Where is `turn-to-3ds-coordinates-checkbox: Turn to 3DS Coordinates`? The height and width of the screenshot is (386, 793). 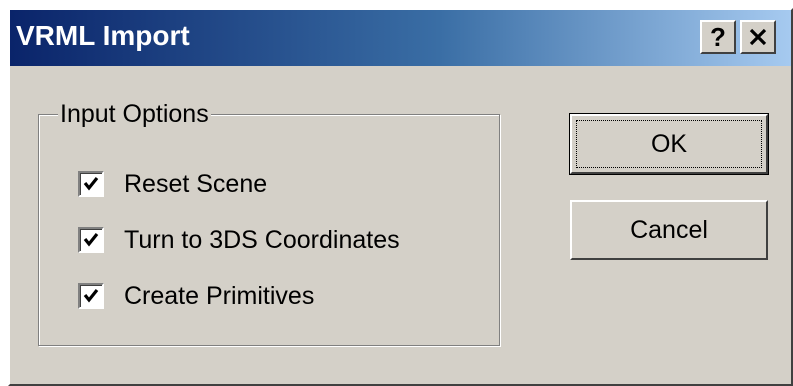 turn-to-3ds-coordinates-checkbox: Turn to 3DS Coordinates is located at coordinates (239, 240).